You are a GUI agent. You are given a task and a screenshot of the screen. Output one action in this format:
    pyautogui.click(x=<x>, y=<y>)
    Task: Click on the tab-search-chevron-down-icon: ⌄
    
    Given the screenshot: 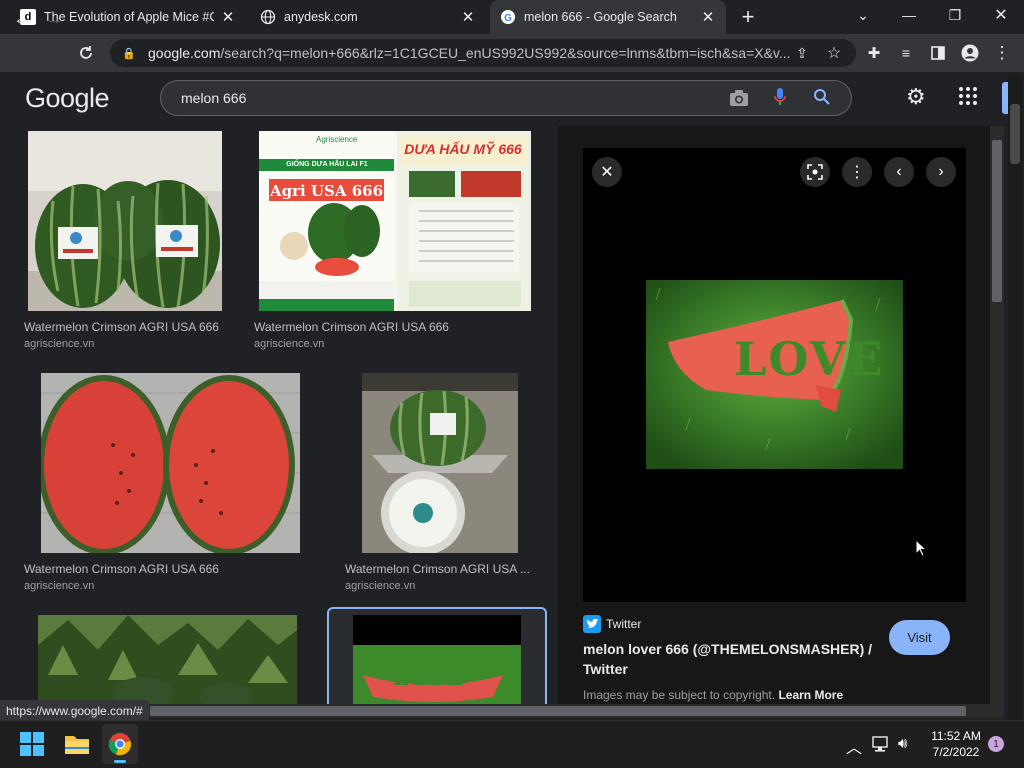 What is the action you would take?
    pyautogui.click(x=863, y=15)
    